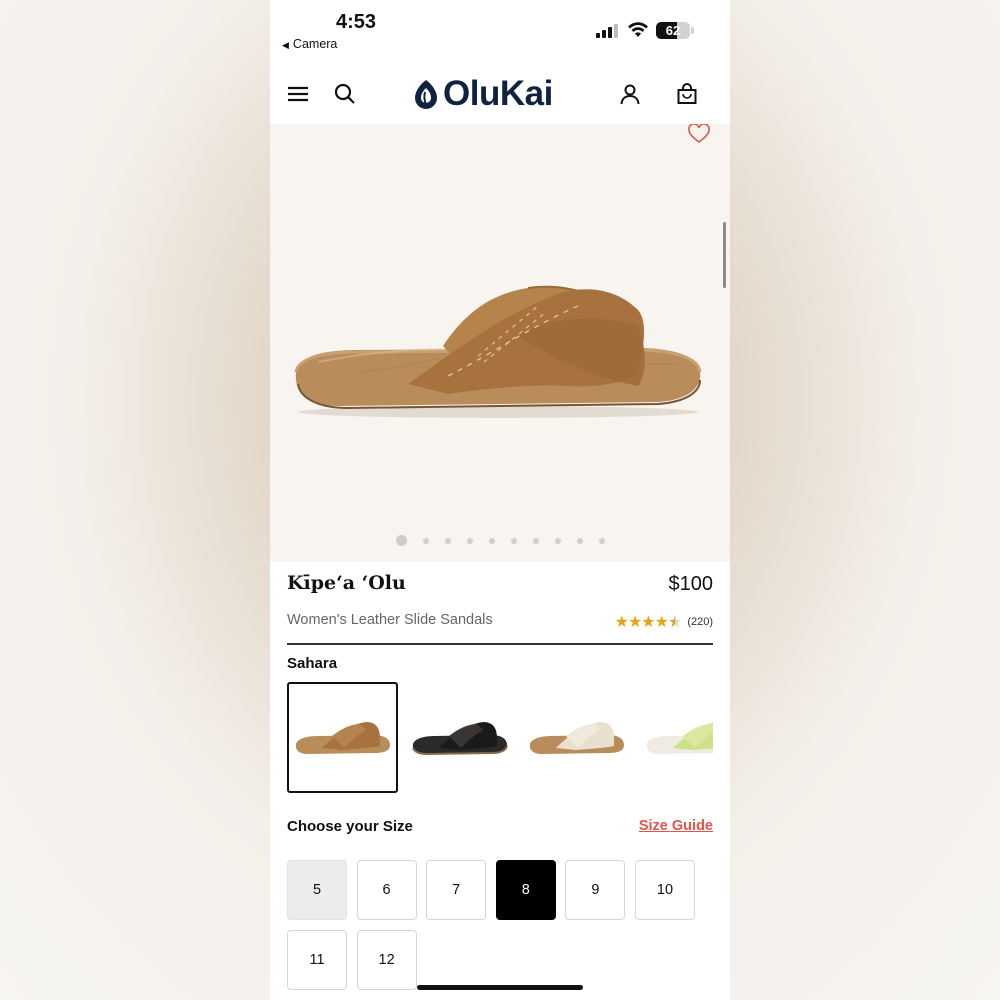 The width and height of the screenshot is (1000, 1000). Describe the element at coordinates (500, 644) in the screenshot. I see `divider` at that location.